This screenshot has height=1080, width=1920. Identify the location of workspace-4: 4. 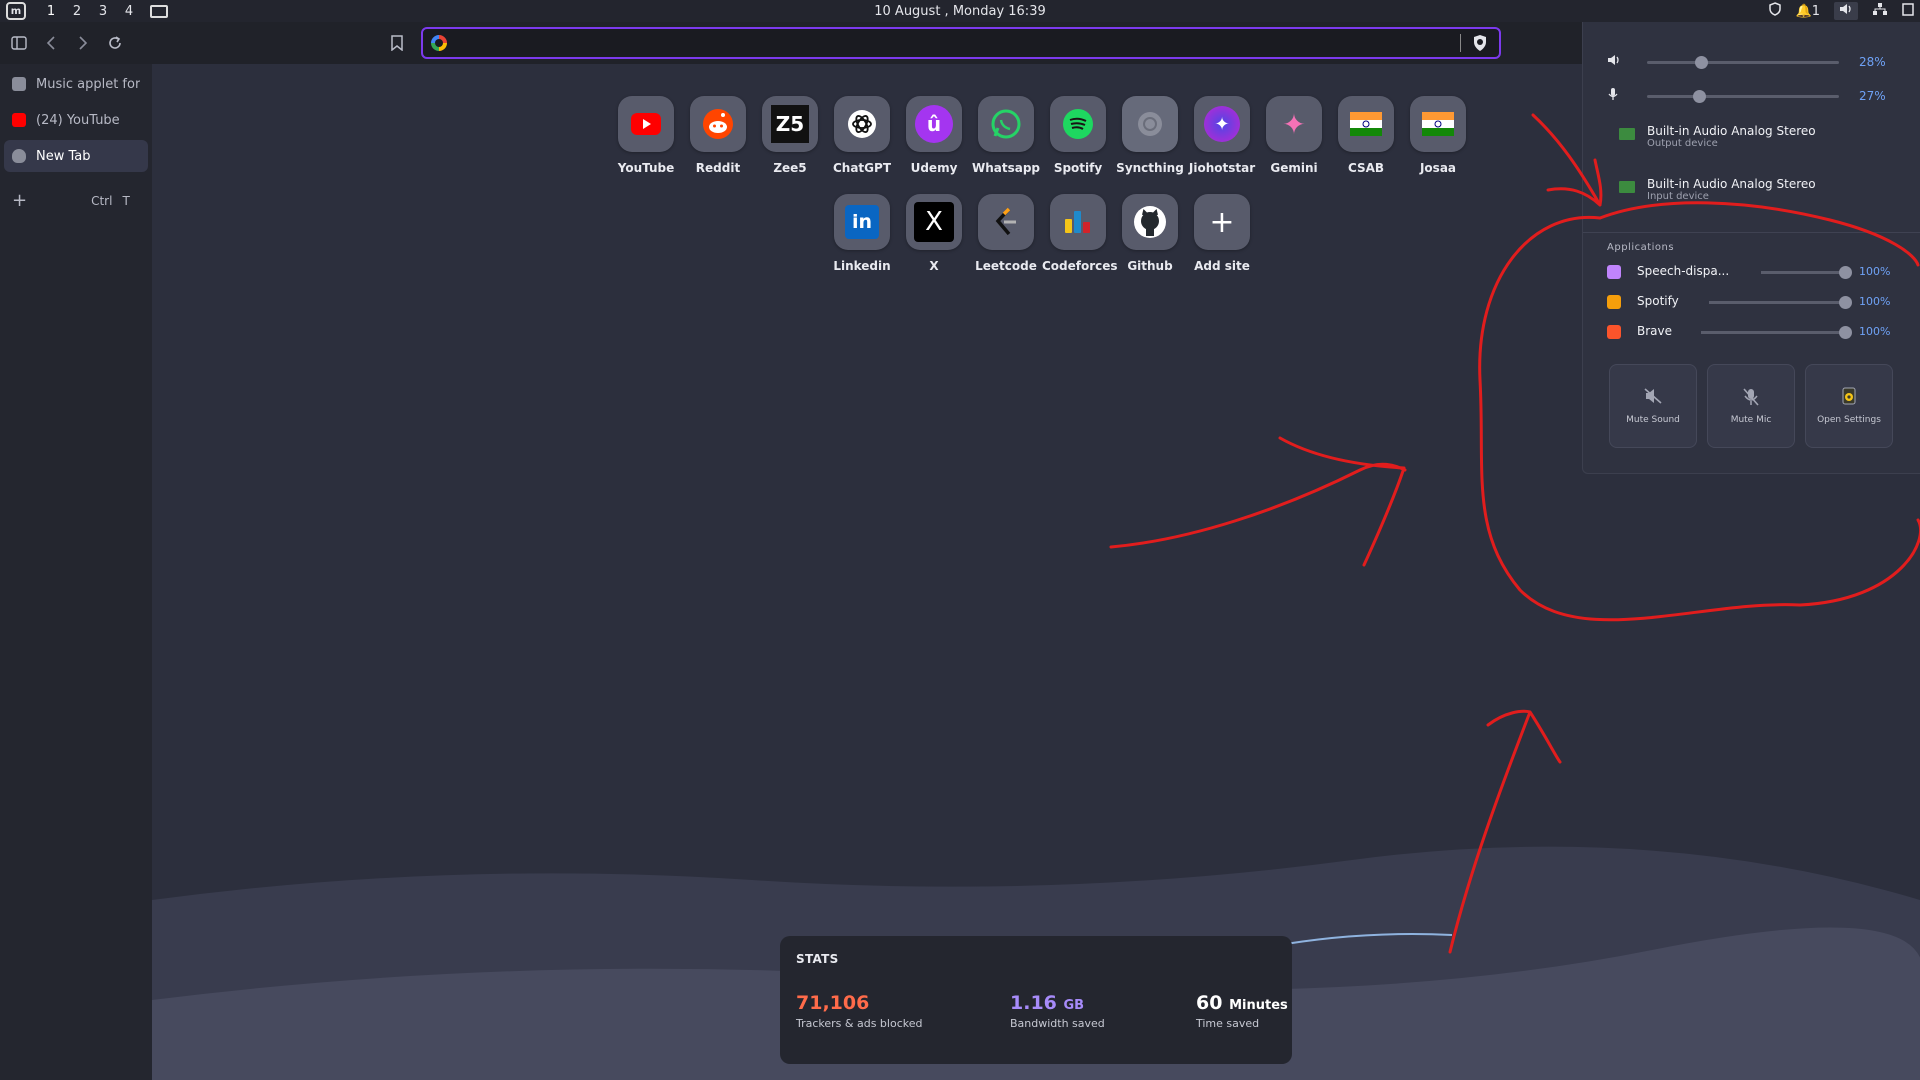
(129, 11).